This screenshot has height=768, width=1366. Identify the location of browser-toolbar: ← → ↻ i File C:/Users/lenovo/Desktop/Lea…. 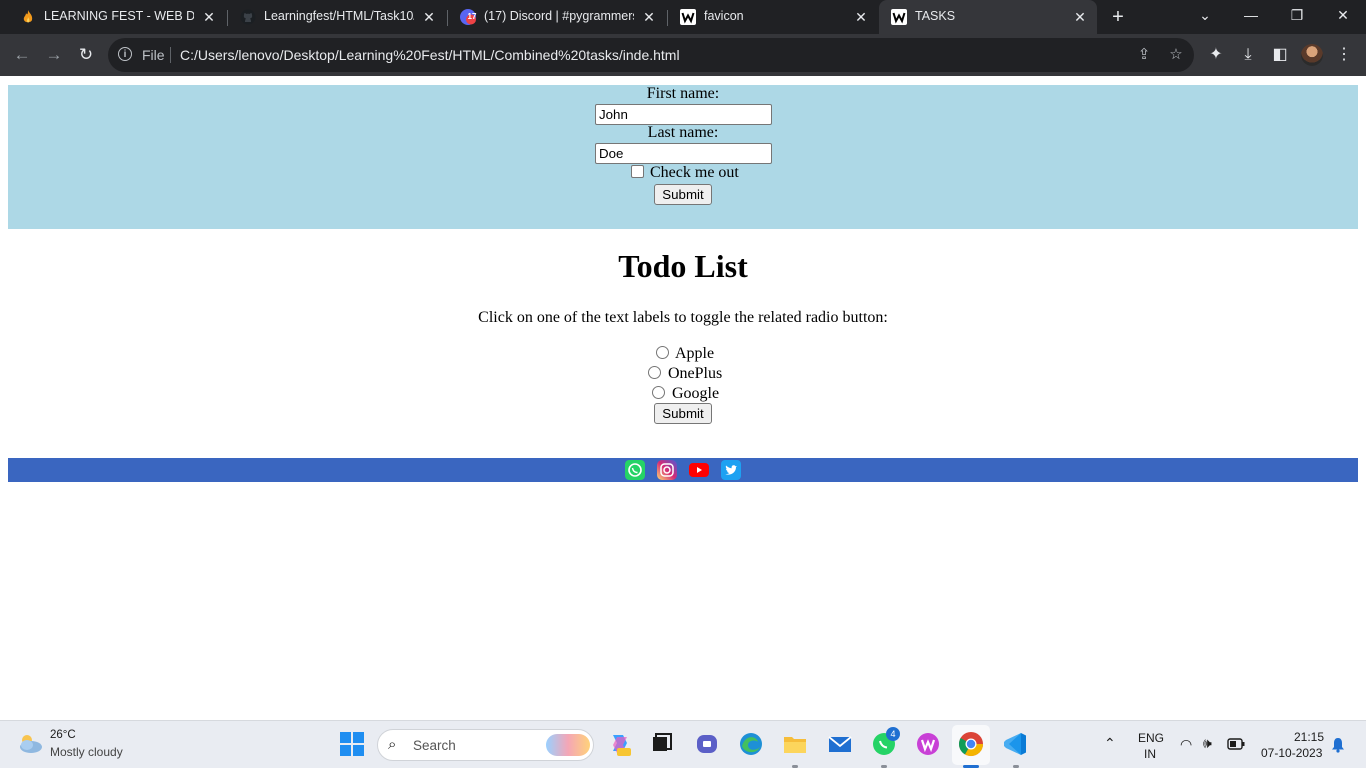
(683, 55).